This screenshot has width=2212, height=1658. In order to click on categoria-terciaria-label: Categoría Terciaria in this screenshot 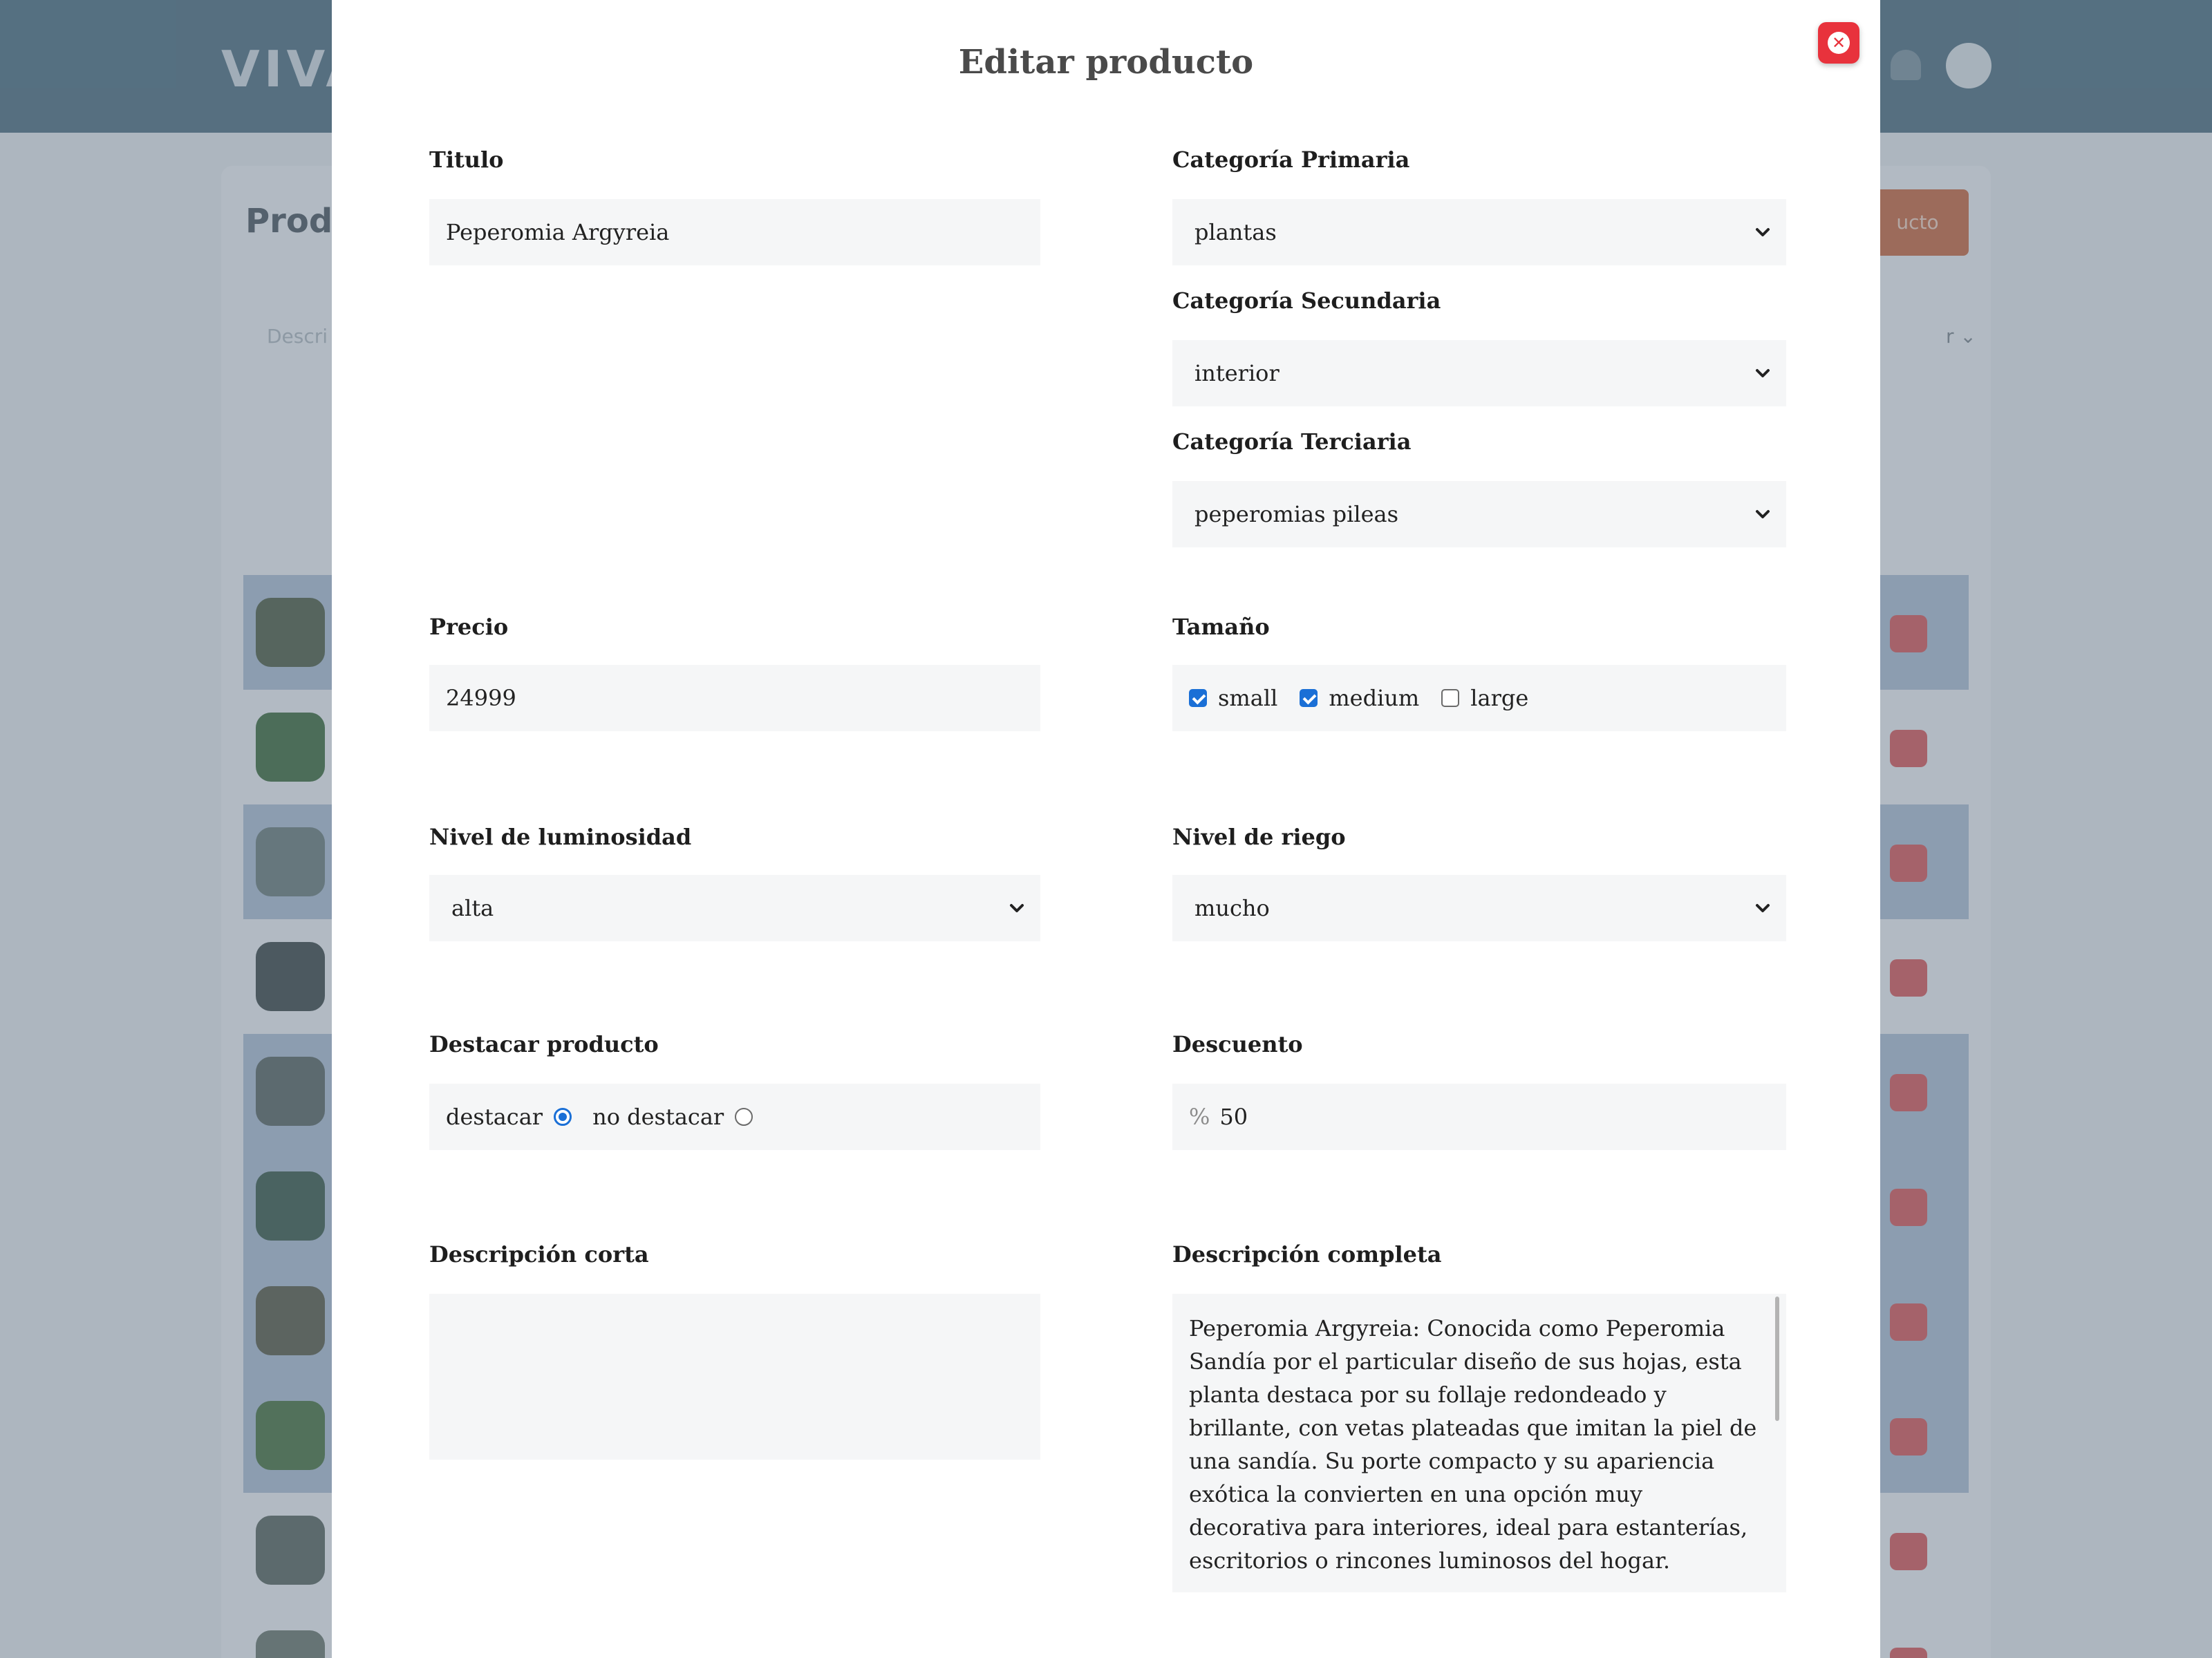, I will do `click(1292, 441)`.